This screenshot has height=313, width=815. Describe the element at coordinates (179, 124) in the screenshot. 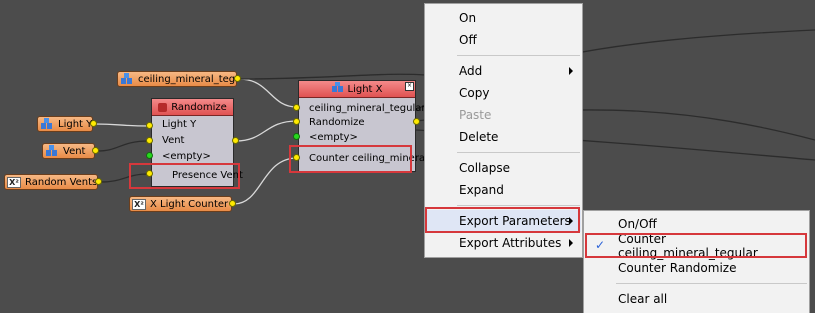

I see `port-label: Light Y` at that location.